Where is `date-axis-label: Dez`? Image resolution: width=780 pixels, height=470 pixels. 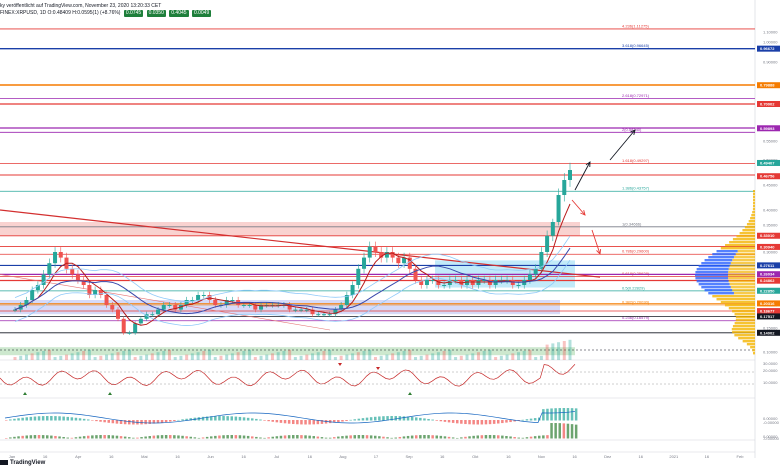
date-axis-label: Dez is located at coordinates (607, 456).